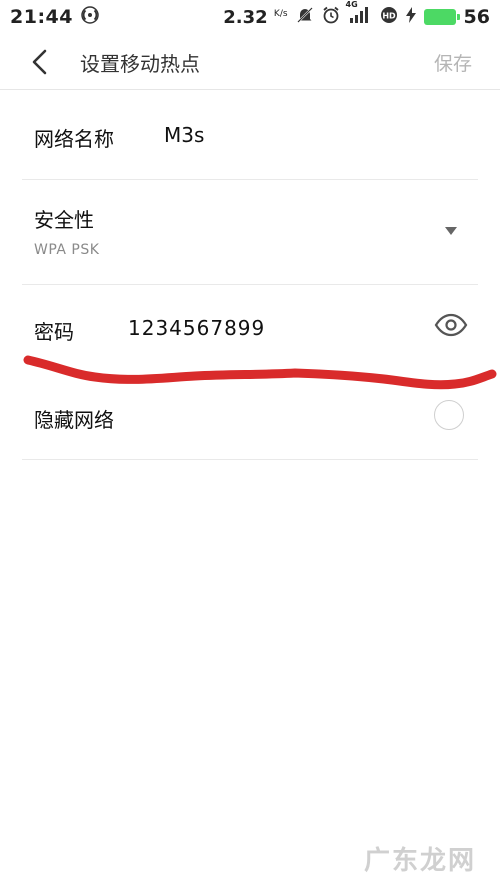 This screenshot has height=889, width=500. What do you see at coordinates (54, 332) in the screenshot?
I see `password-label: 密码` at bounding box center [54, 332].